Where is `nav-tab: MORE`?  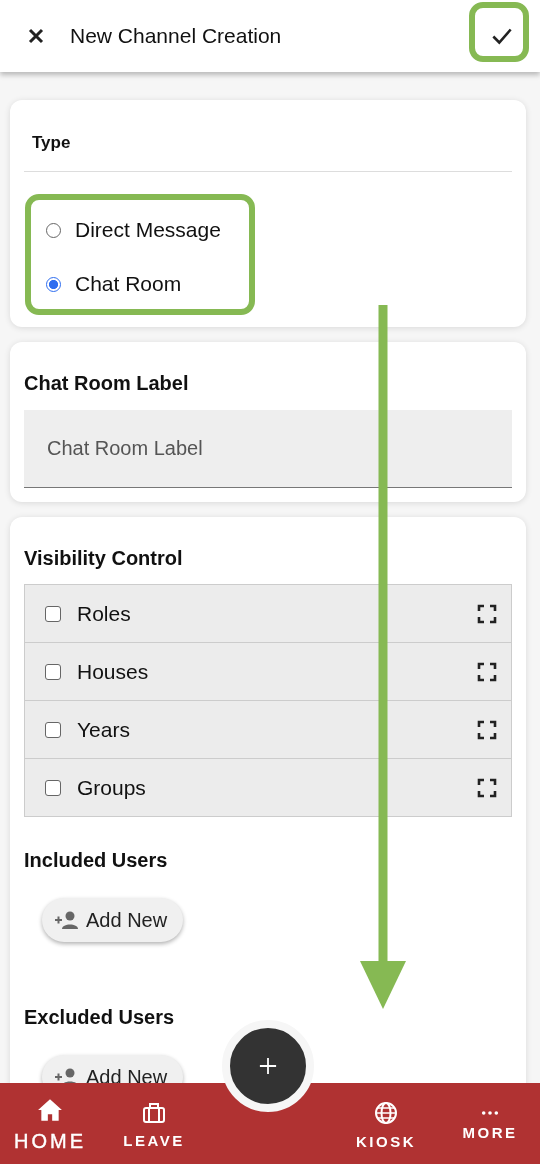
nav-tab: MORE is located at coordinates (490, 1123).